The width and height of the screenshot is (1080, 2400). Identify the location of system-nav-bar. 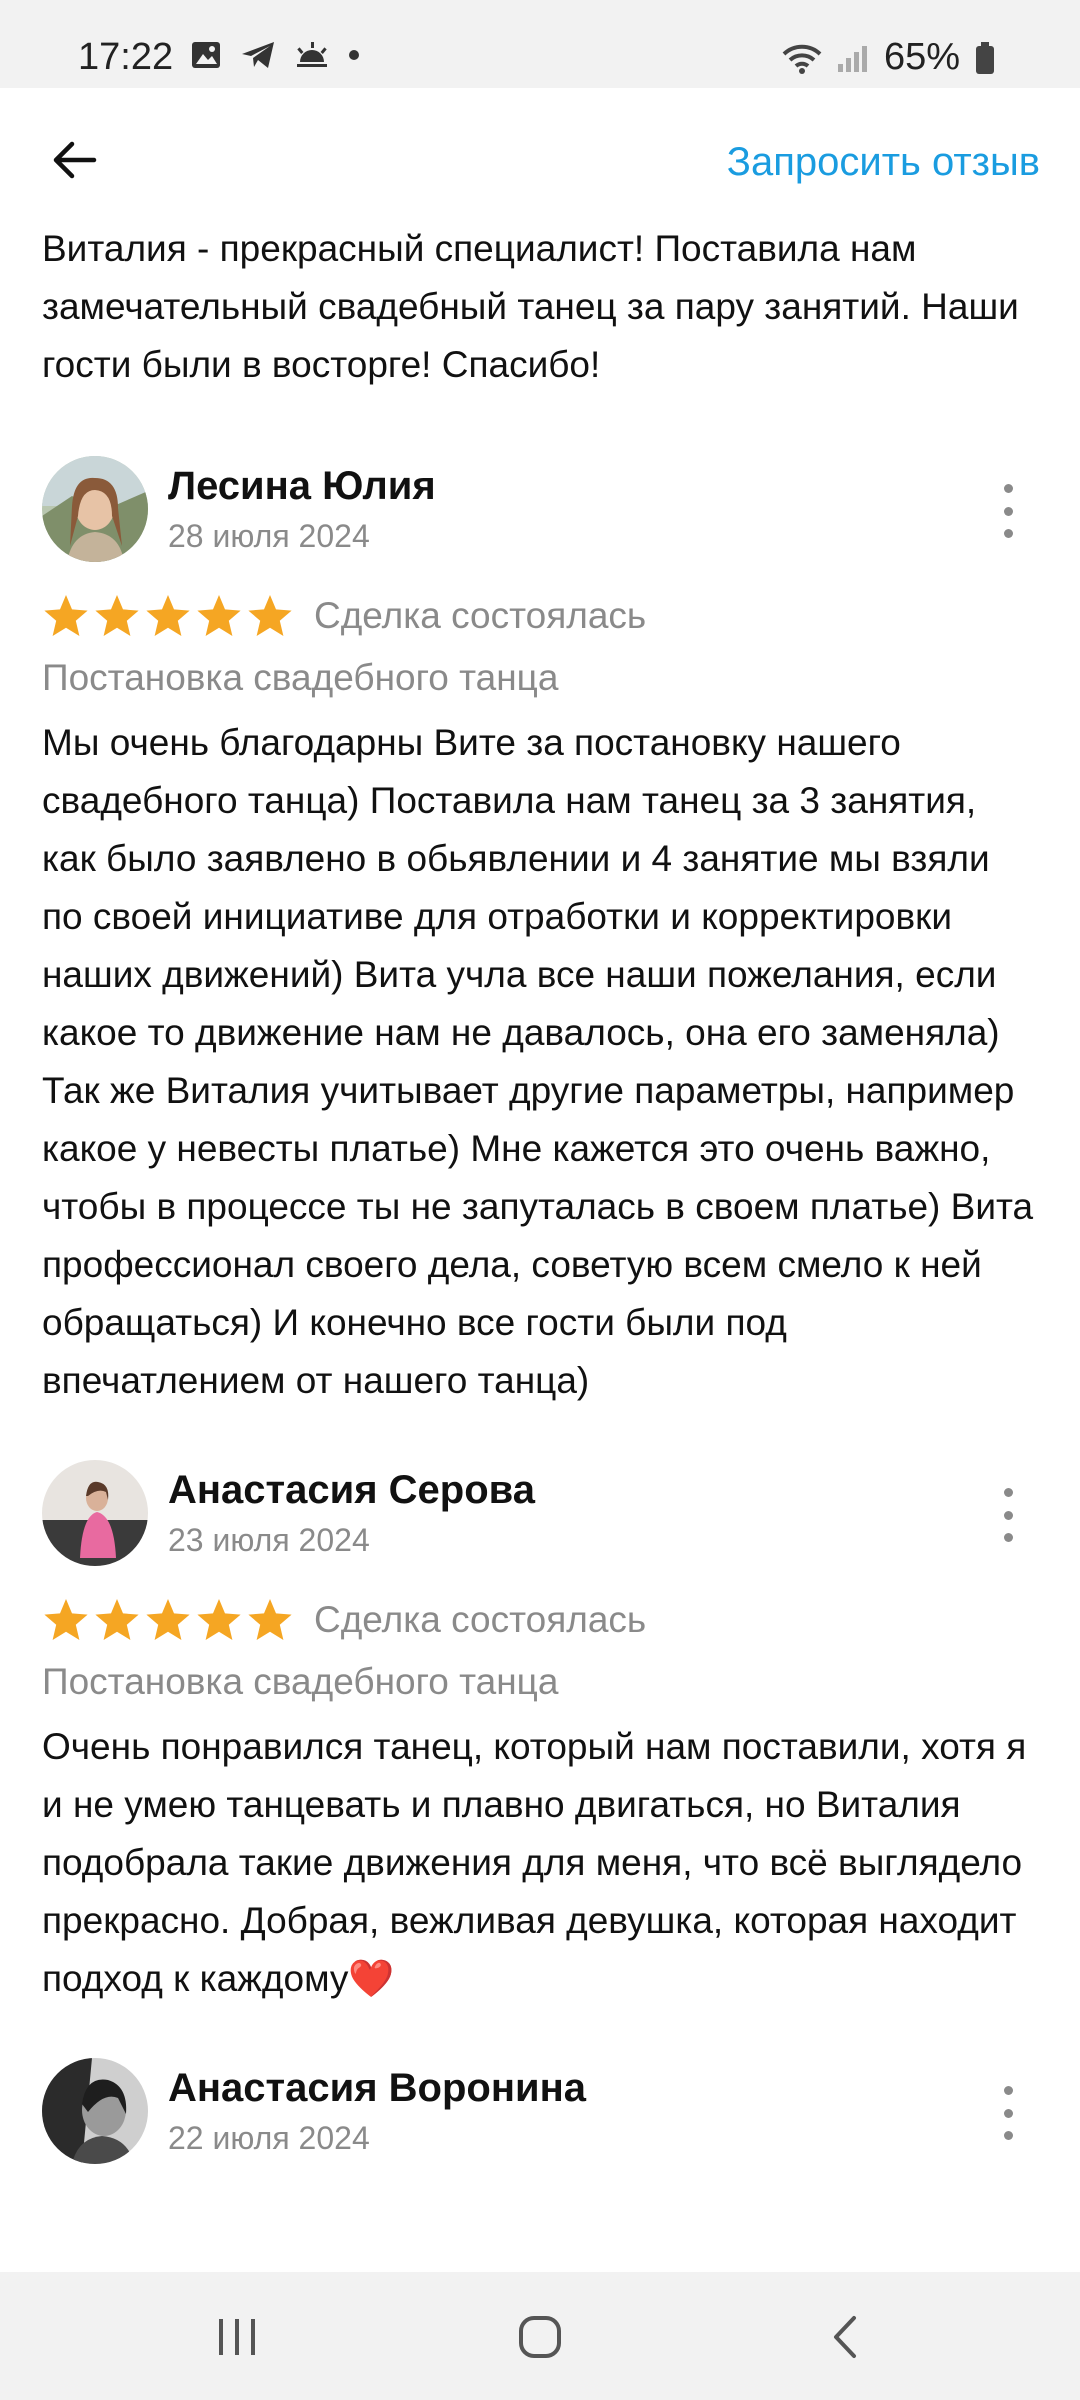
(540, 2336).